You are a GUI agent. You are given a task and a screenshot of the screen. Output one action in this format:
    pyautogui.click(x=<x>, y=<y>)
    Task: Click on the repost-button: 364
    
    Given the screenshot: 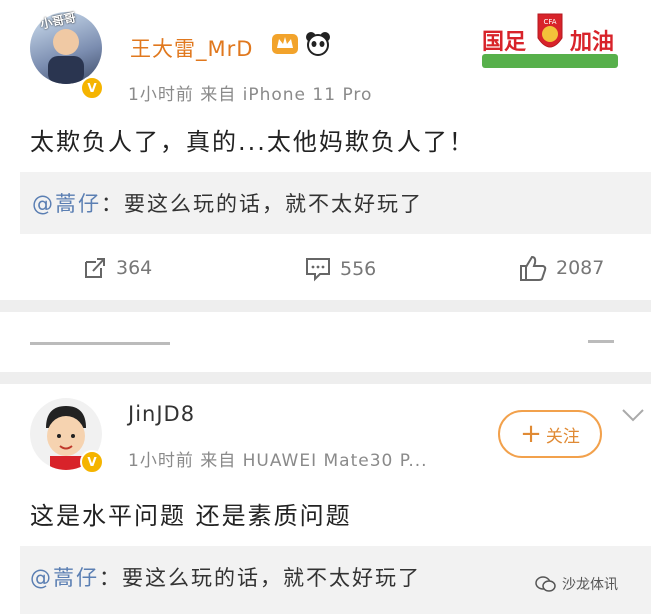 What is the action you would take?
    pyautogui.click(x=117, y=268)
    